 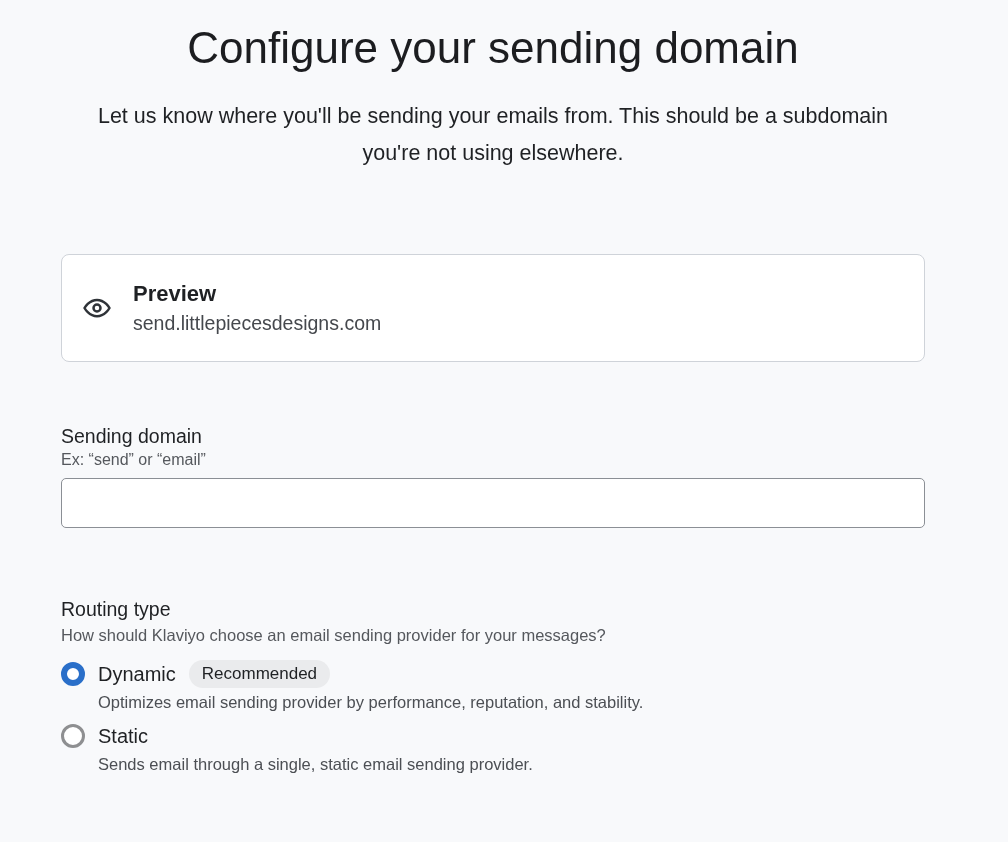 I want to click on field-label: Sending domain, so click(x=132, y=436).